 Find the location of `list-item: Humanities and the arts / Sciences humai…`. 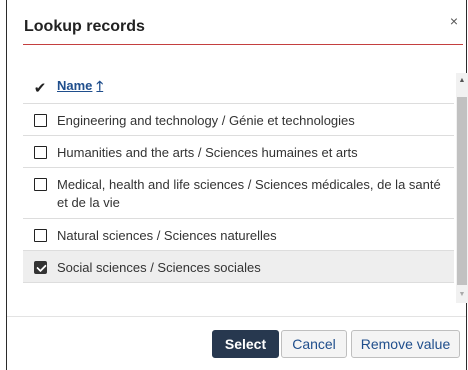

list-item: Humanities and the arts / Sciences humai… is located at coordinates (238, 152).